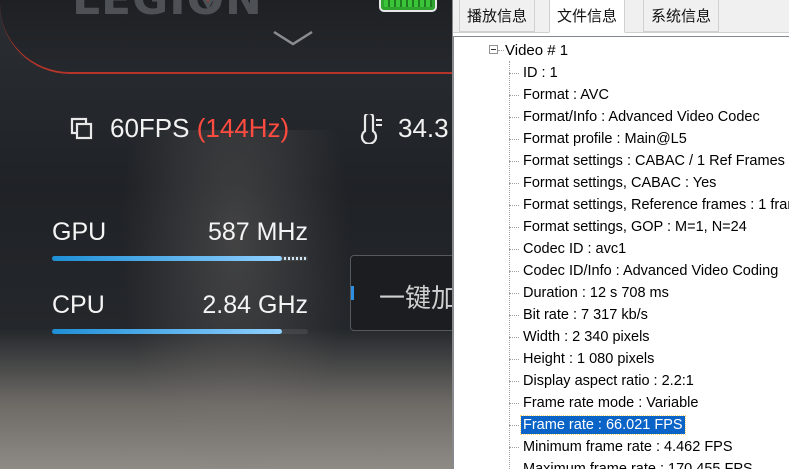 This screenshot has height=469, width=789. I want to click on tree-node-video-1: Video # 1, so click(536, 50).